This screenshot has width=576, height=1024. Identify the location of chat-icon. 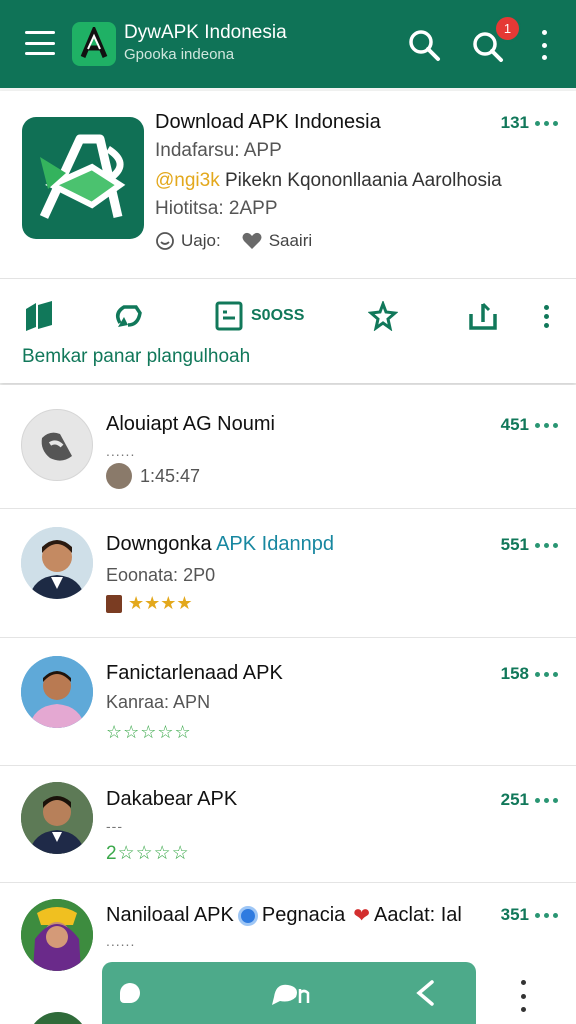
(291, 994).